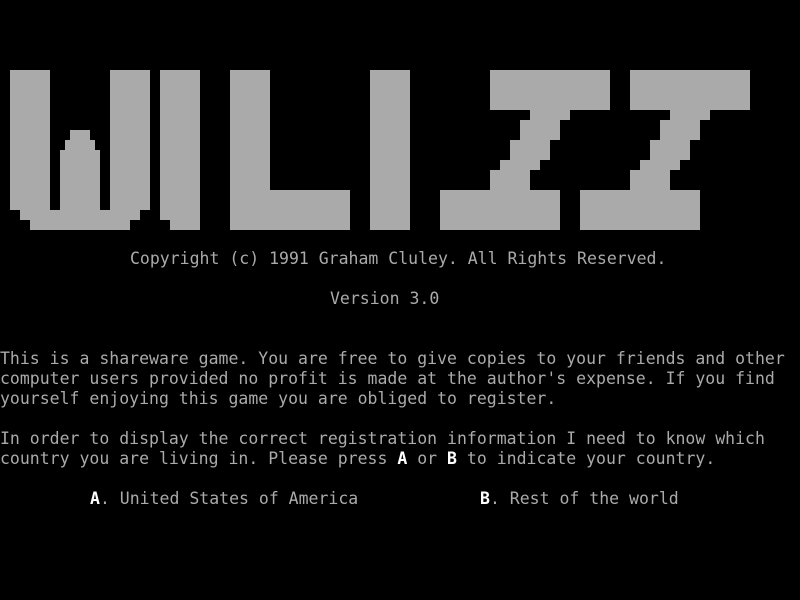 The image size is (800, 600). What do you see at coordinates (584, 498) in the screenshot?
I see `option-b-label: . Rest of the world` at bounding box center [584, 498].